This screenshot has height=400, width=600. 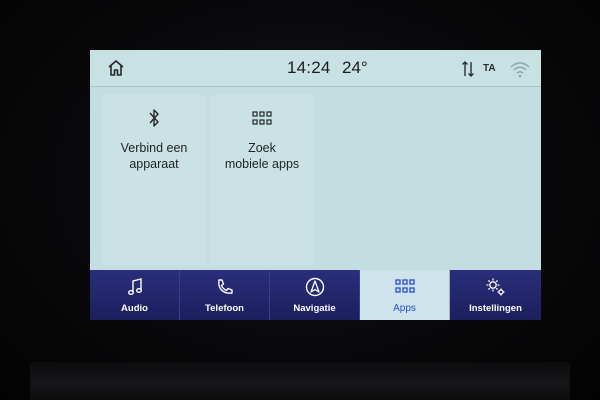 What do you see at coordinates (134, 308) in the screenshot?
I see `nav-label: Audio` at bounding box center [134, 308].